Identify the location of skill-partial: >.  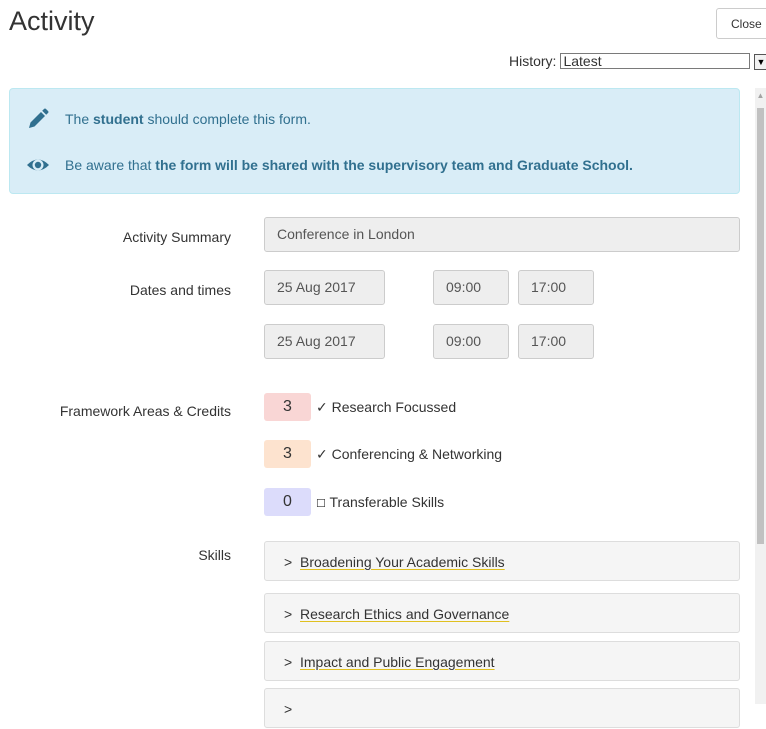
(502, 708).